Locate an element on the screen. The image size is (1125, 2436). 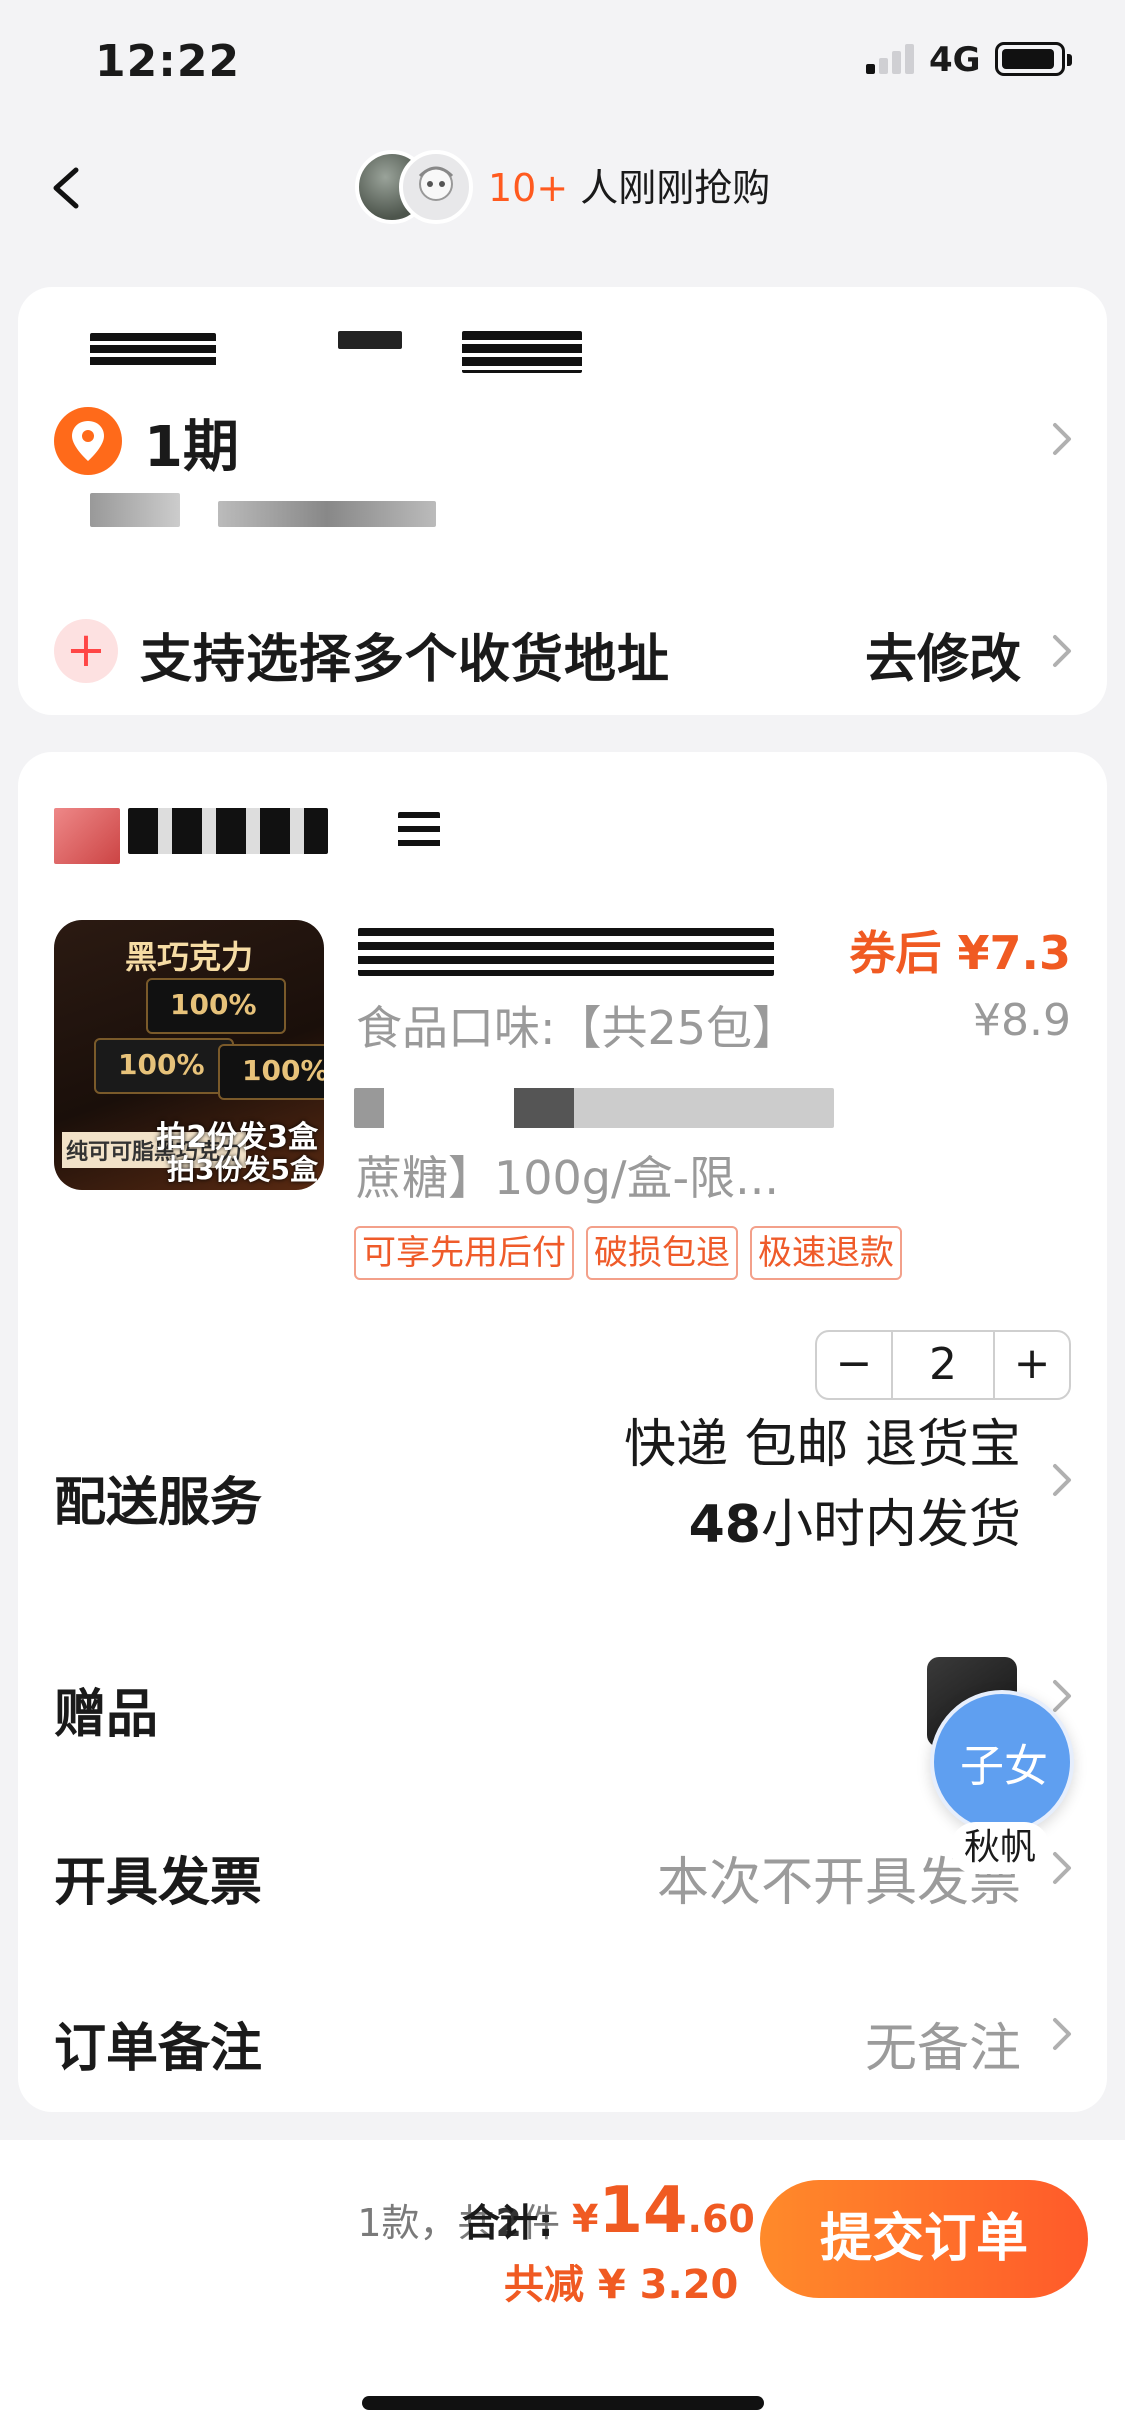
checkout-bar: 1款，共2件 合计: ¥14.60 共减 ¥ 3.20 提交订单 is located at coordinates (562, 2288).